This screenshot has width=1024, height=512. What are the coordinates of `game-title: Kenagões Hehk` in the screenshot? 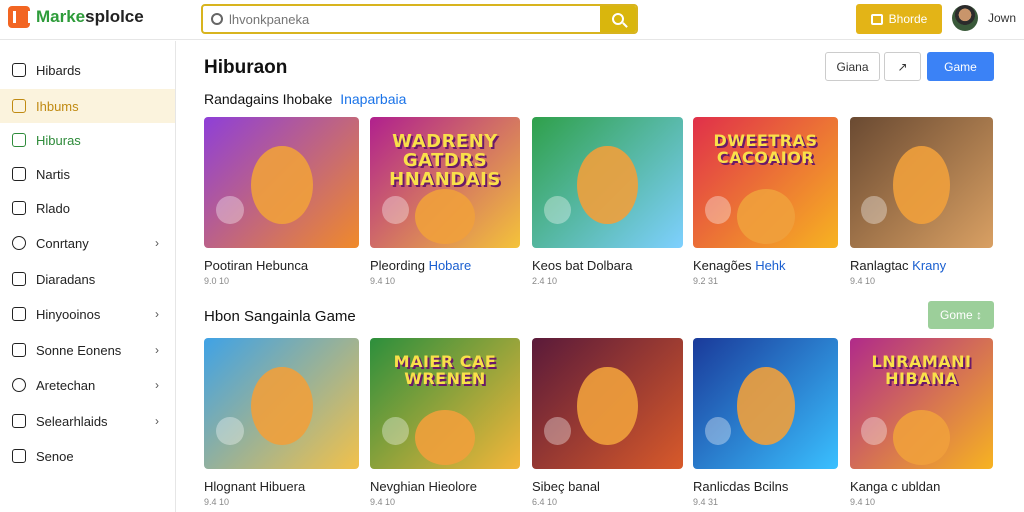 It's located at (765, 265).